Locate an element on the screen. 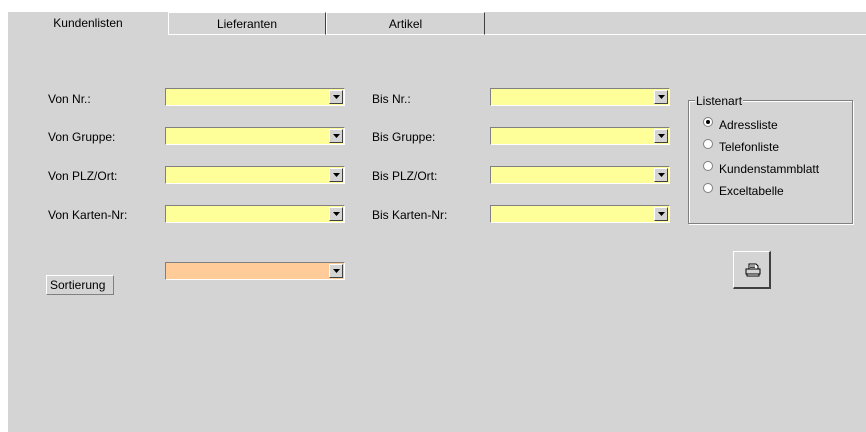 This screenshot has height=432, width=866. von-karten-select is located at coordinates (255, 214).